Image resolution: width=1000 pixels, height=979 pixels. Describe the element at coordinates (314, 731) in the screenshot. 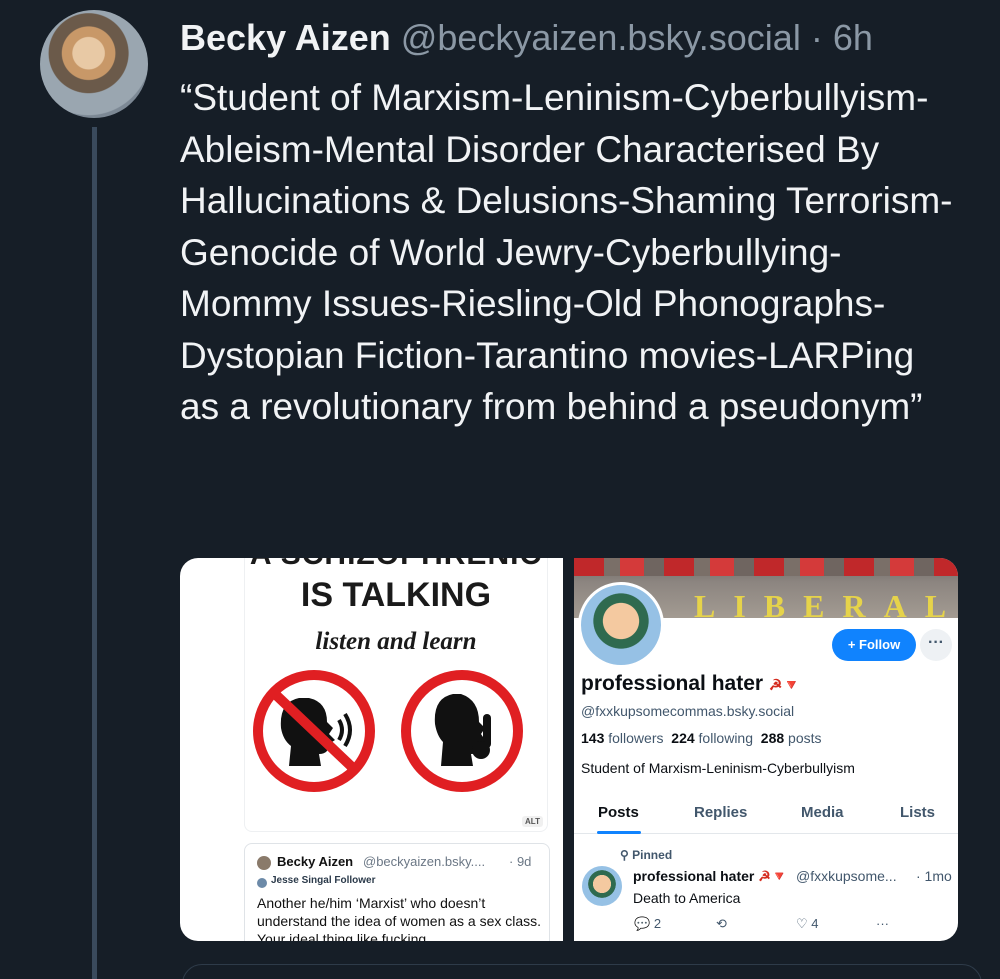

I see `no-talking-icon` at that location.